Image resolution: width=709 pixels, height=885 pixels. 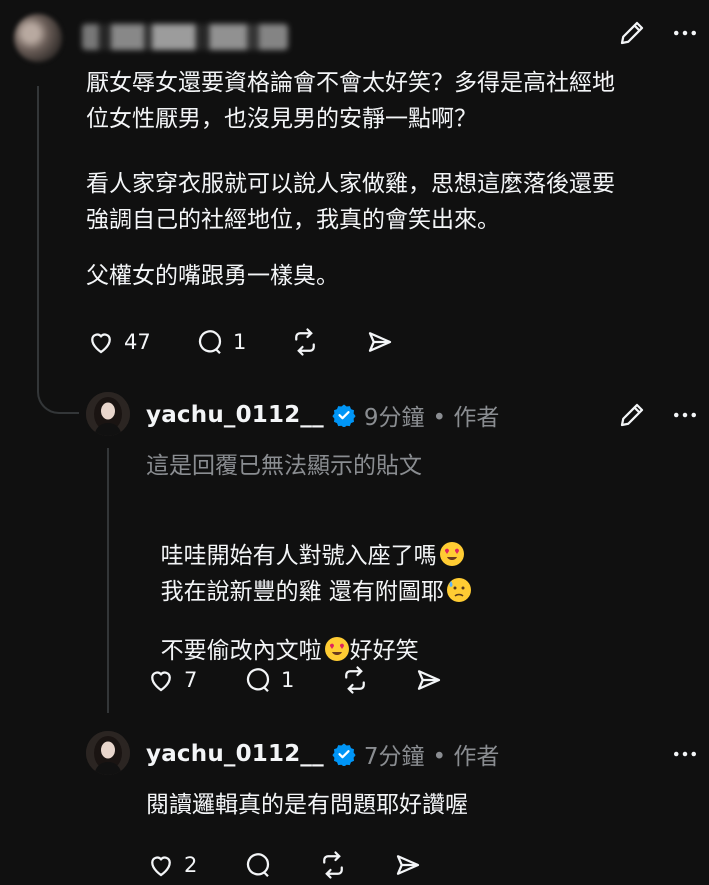 I want to click on reply1-line-3b-text: 好好笑, so click(x=384, y=651).